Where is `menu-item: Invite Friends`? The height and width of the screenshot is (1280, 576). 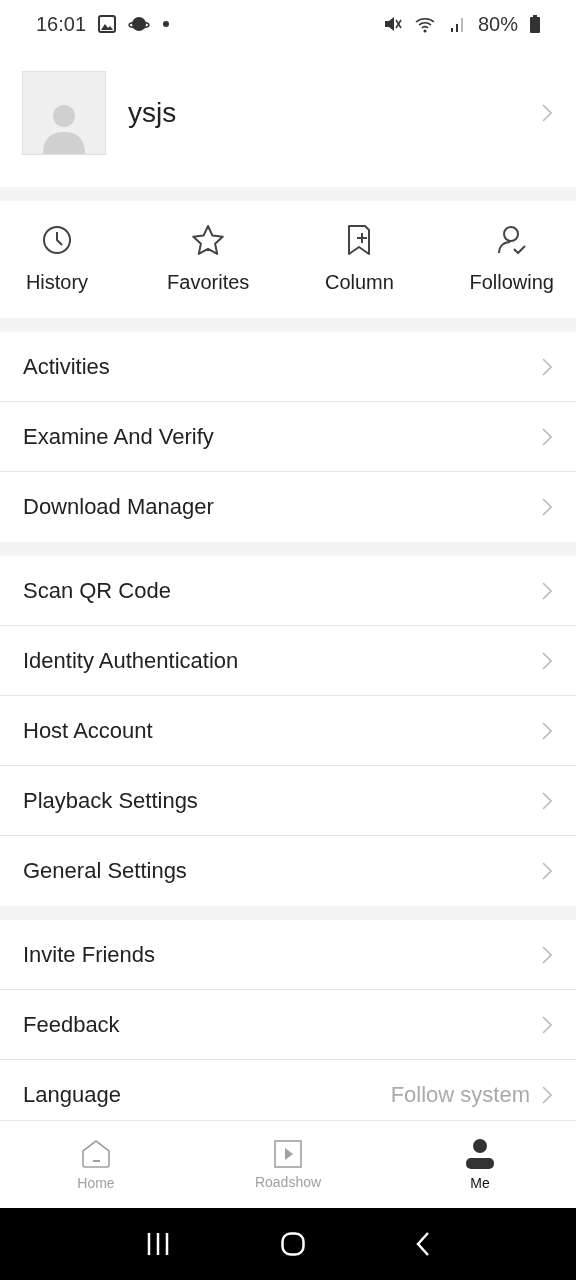
menu-item: Invite Friends is located at coordinates (276, 954).